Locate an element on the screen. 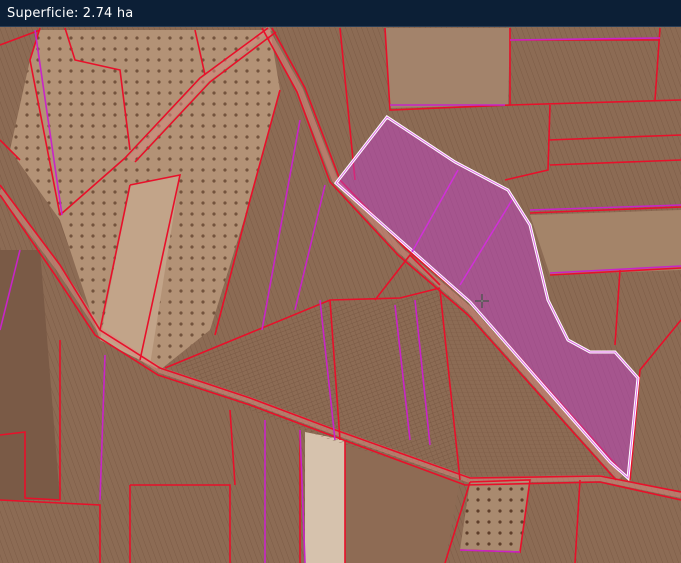 The image size is (681, 563). area-header: Superficie: 2.74 ha is located at coordinates (340, 13).